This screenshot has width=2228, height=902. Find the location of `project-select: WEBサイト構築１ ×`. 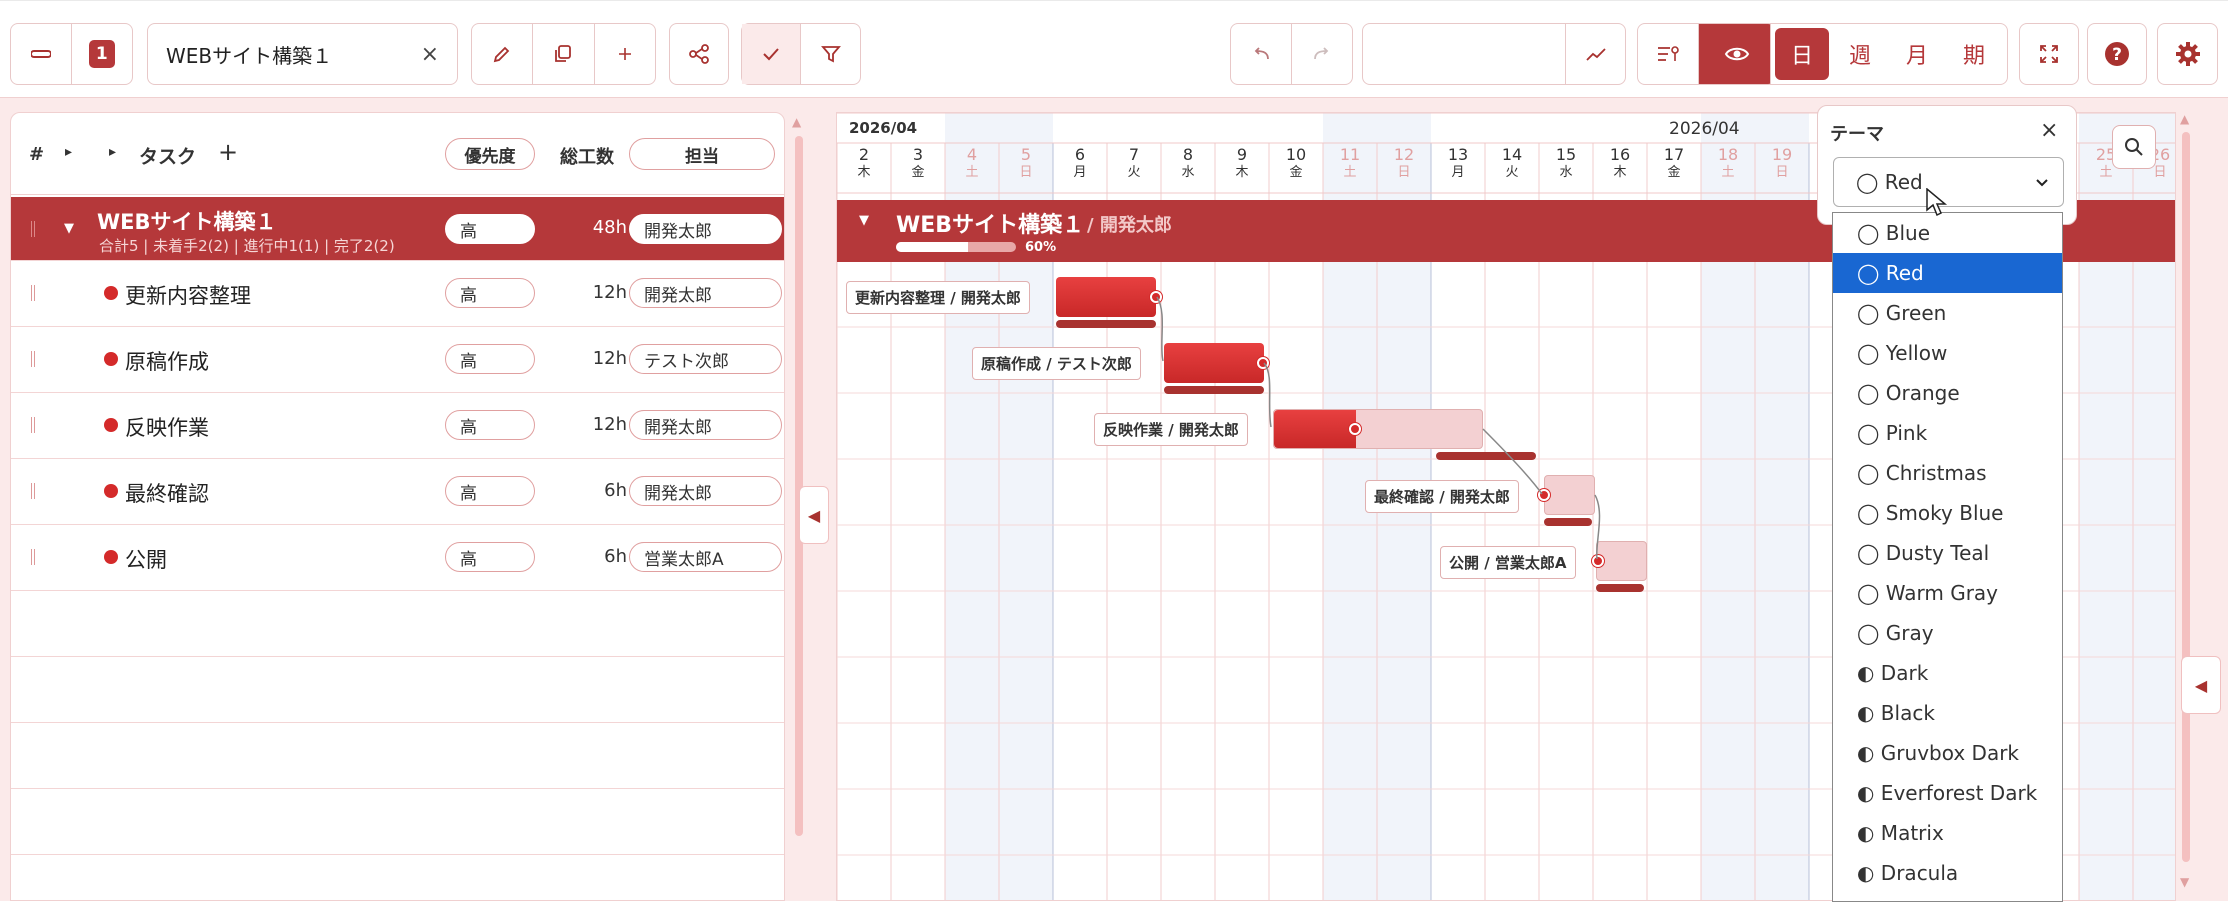

project-select: WEBサイト構築１ × is located at coordinates (302, 54).